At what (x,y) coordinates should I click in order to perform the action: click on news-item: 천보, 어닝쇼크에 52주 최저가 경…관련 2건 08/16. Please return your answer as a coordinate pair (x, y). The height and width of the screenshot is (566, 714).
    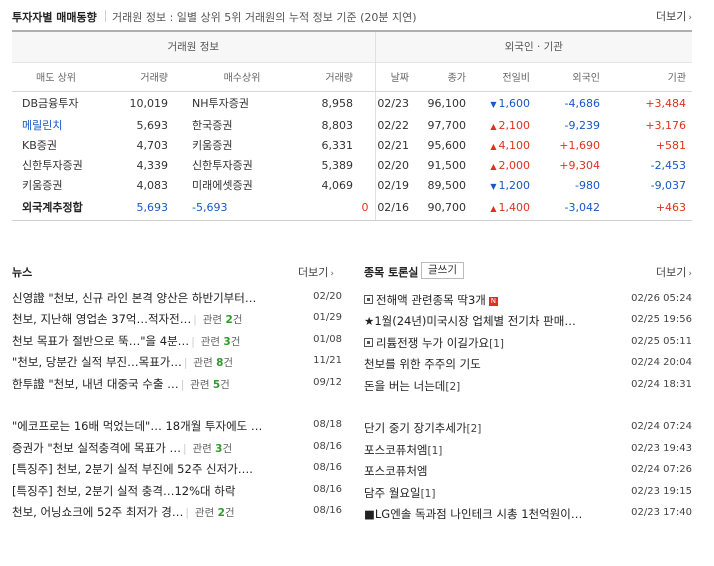
    Looking at the image, I should click on (177, 512).